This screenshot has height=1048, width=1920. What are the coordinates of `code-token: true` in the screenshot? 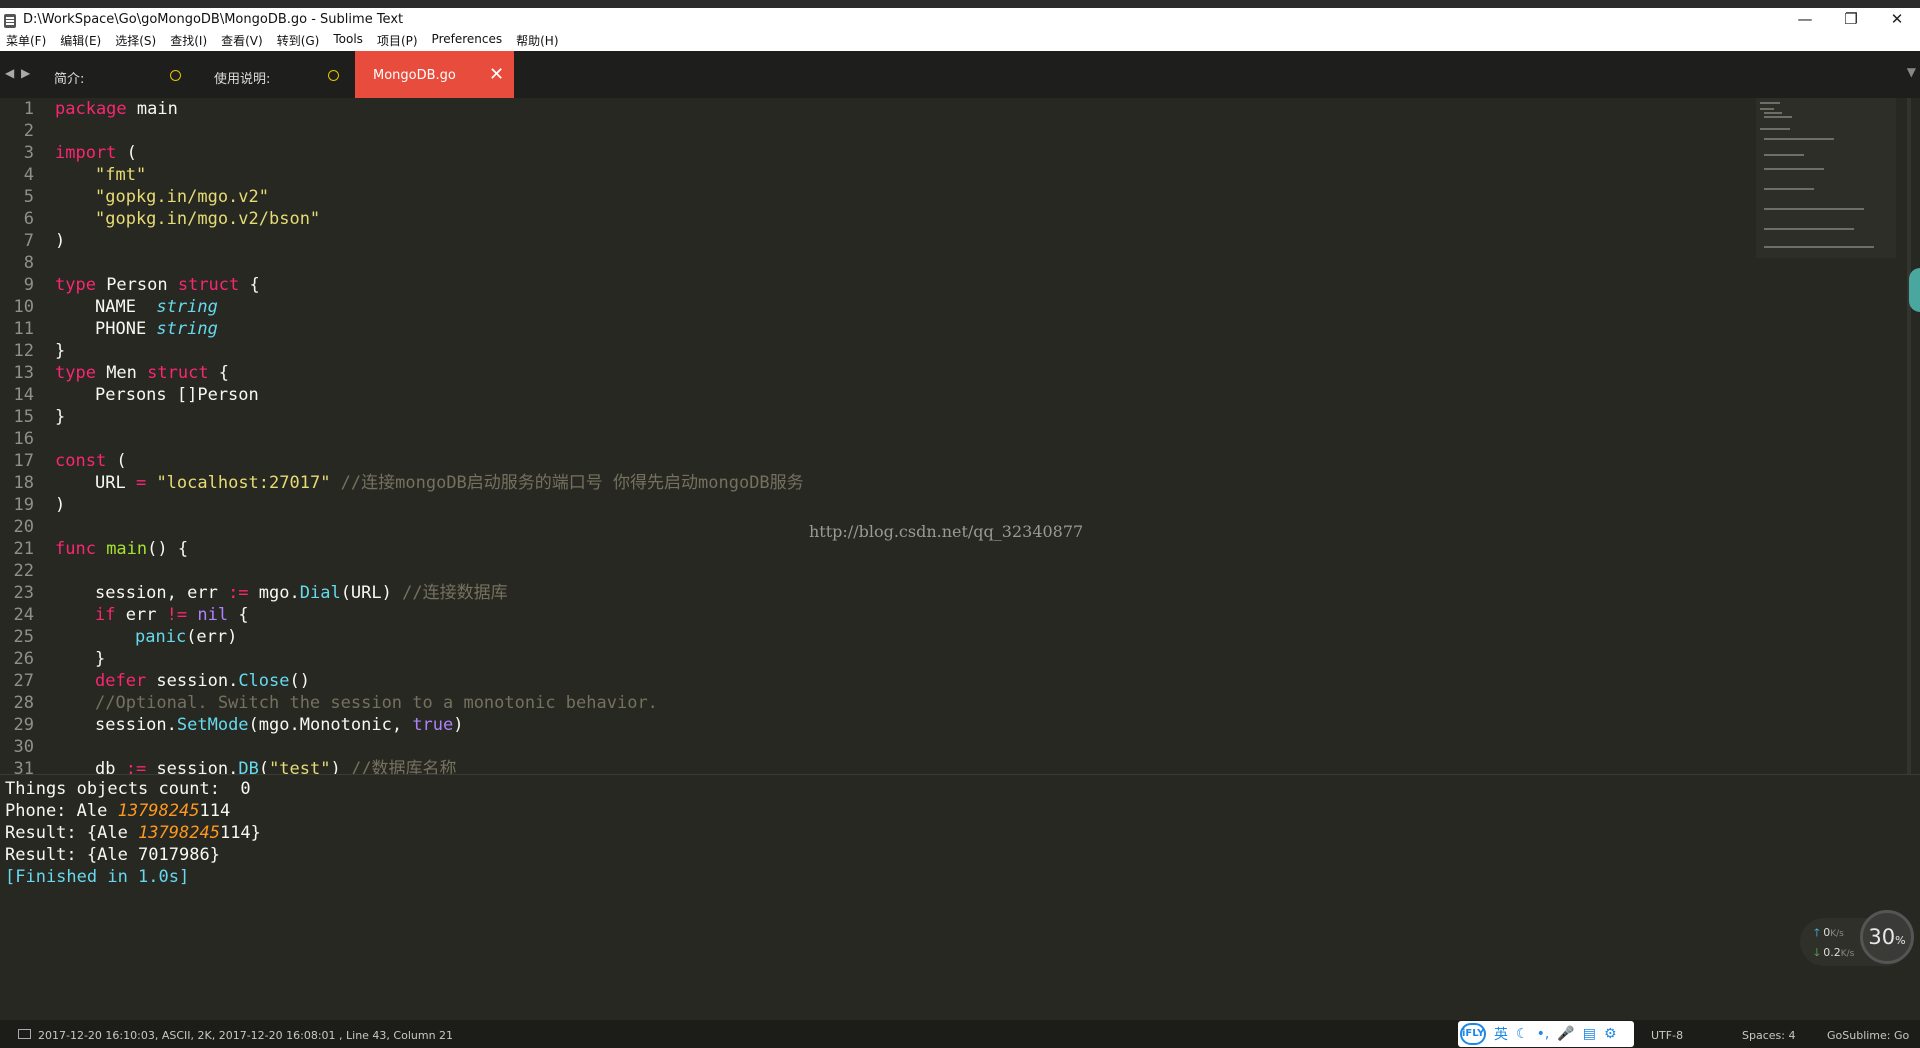 It's located at (433, 725).